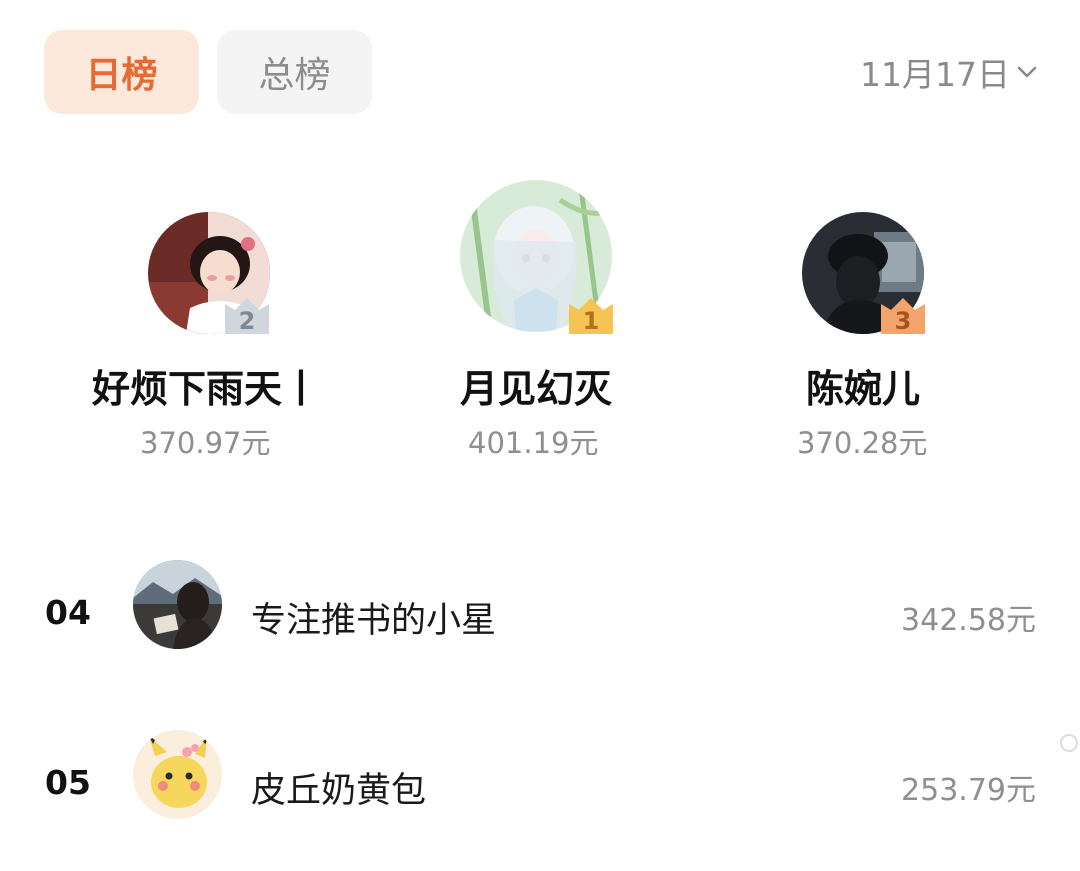 This screenshot has height=871, width=1080. Describe the element at coordinates (903, 321) in the screenshot. I see `svg-text: 3` at that location.